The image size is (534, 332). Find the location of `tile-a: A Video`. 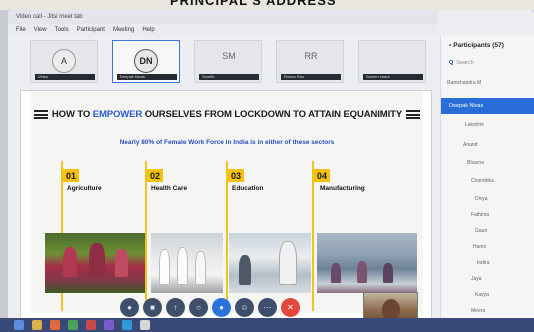

tile-a: A Video is located at coordinates (64, 61).